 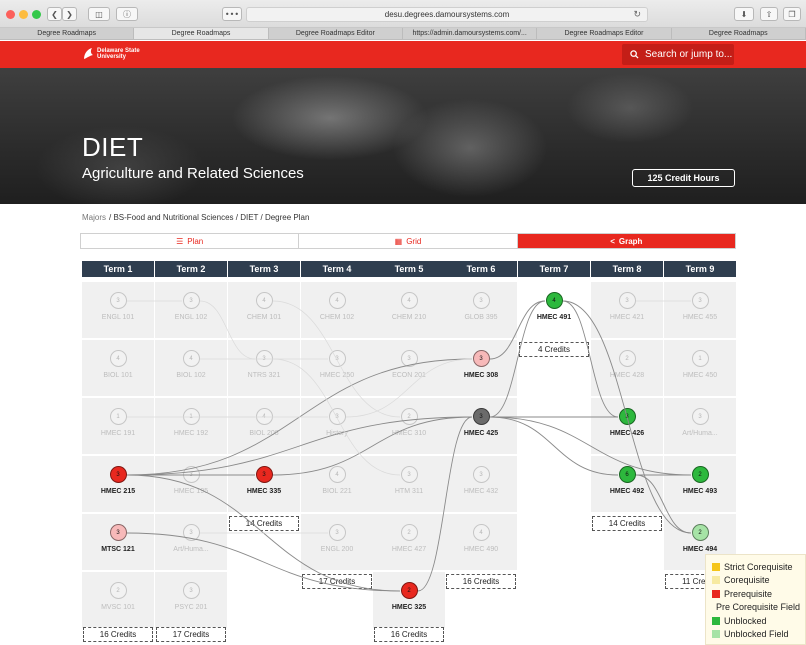 I want to click on course-node: 3 HMEC 308, so click(x=481, y=364).